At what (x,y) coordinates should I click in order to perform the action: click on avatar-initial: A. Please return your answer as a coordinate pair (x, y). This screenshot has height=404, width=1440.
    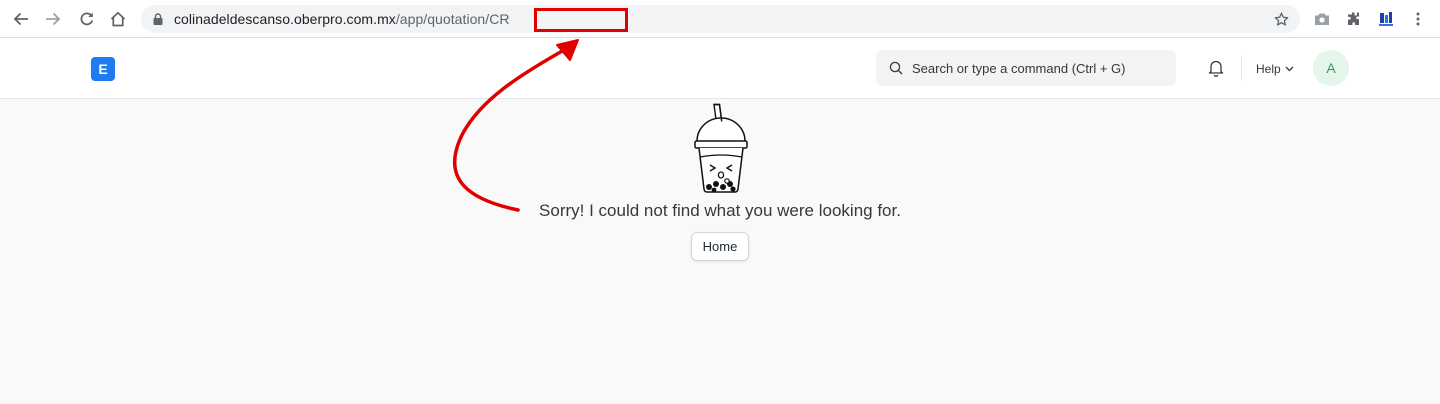
    Looking at the image, I should click on (1331, 68).